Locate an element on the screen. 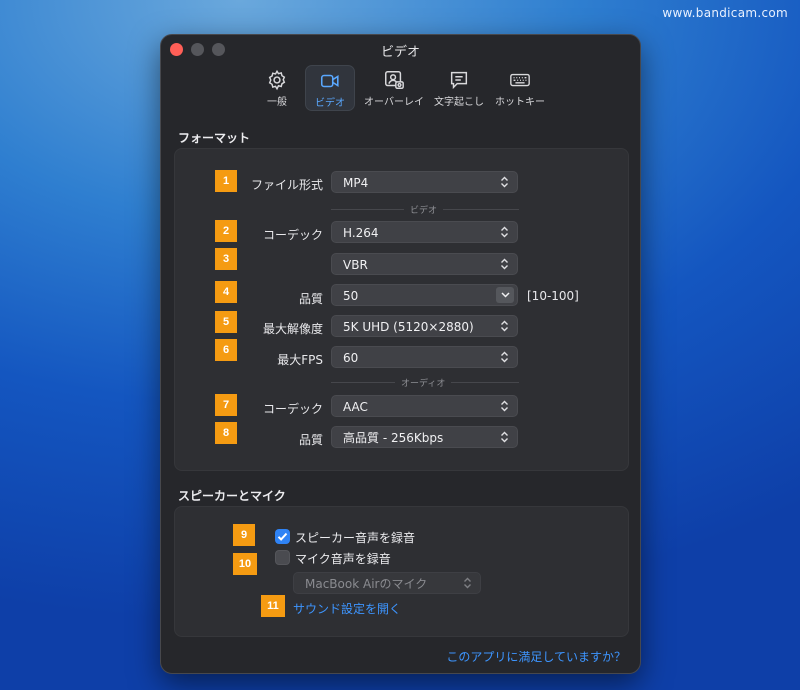 Image resolution: width=800 pixels, height=690 pixels. tab-overlay: オーバーレイ is located at coordinates (394, 88).